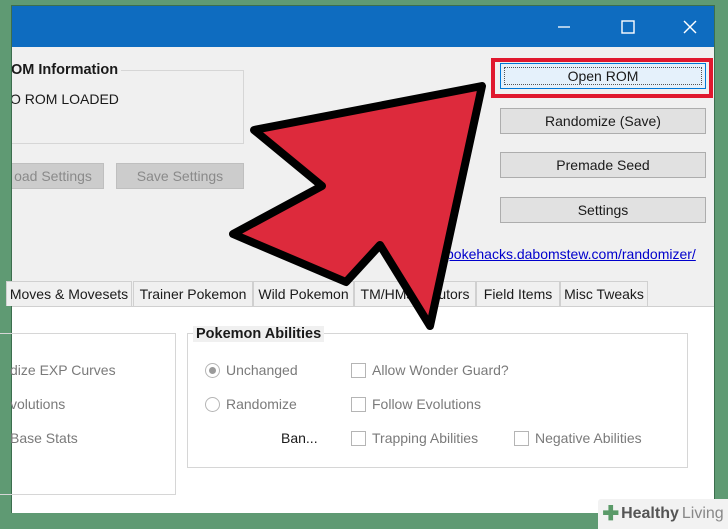 The width and height of the screenshot is (728, 529). I want to click on rom-status-text: O ROM LOADED, so click(65, 99).